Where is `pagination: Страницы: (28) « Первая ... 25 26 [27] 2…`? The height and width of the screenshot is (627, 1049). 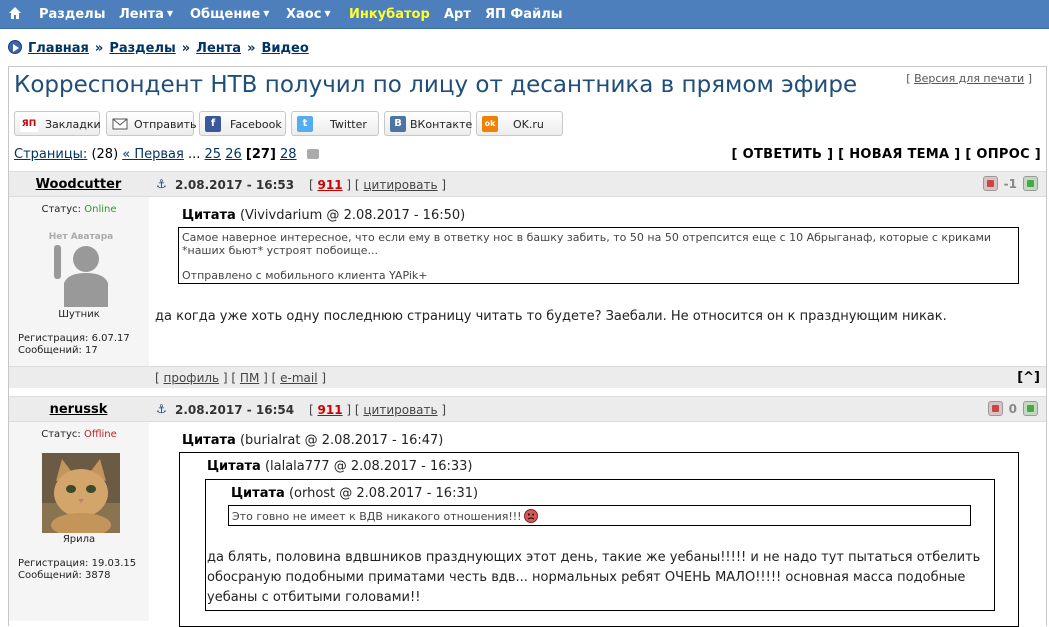 pagination: Страницы: (28) « Первая ... 25 26 [27] 2… is located at coordinates (166, 154).